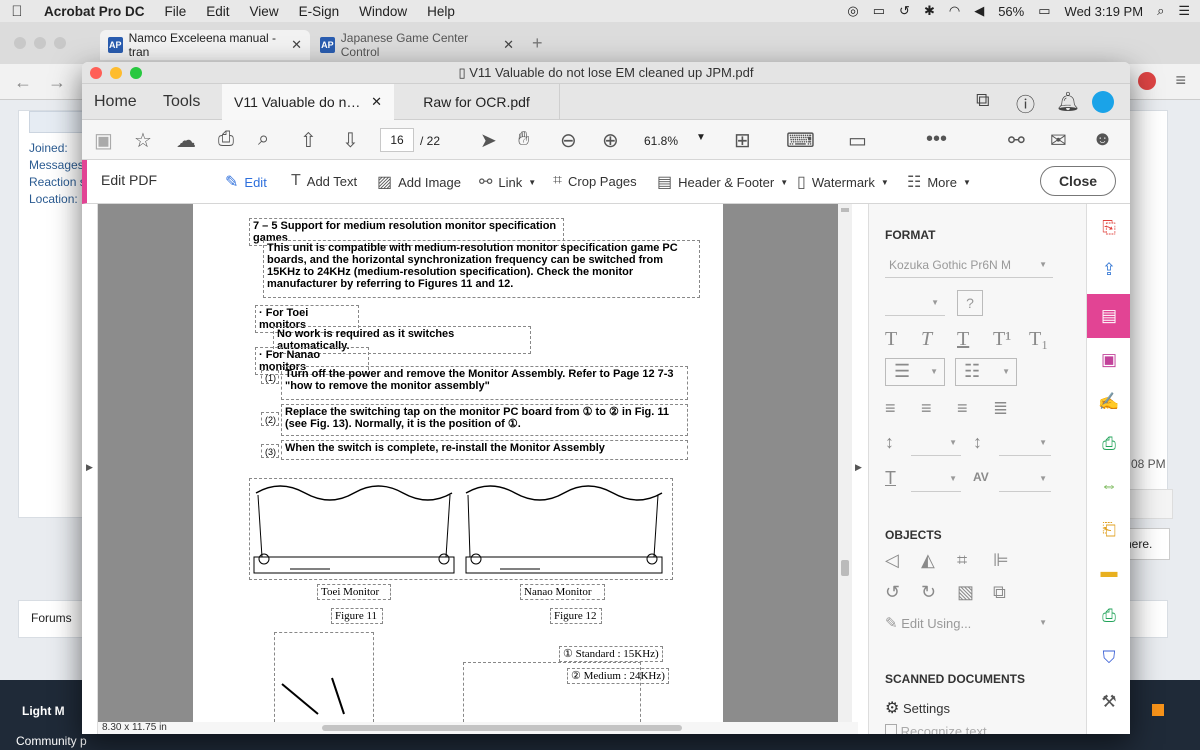 This screenshot has width=1200, height=750. I want to click on wifi-icon: ◠, so click(954, 11).